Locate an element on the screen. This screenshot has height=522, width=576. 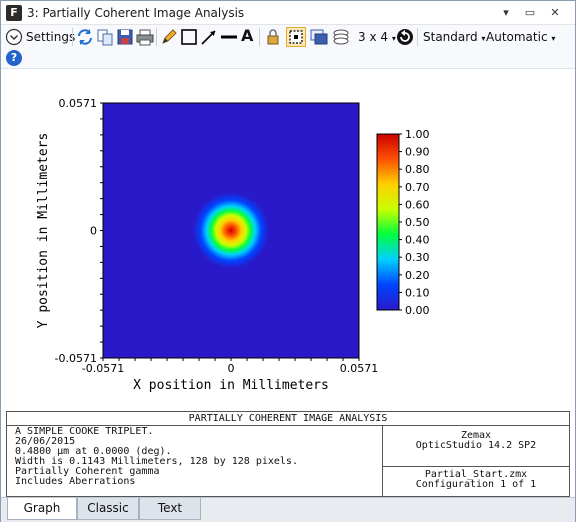
colorbar-tick-label: 0.00 is located at coordinates (417, 310).